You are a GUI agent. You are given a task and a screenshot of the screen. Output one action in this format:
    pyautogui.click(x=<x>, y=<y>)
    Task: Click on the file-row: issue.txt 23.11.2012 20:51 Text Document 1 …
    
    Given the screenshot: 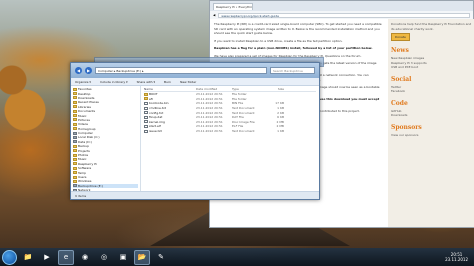 What is the action you would take?
    pyautogui.click(x=230, y=131)
    